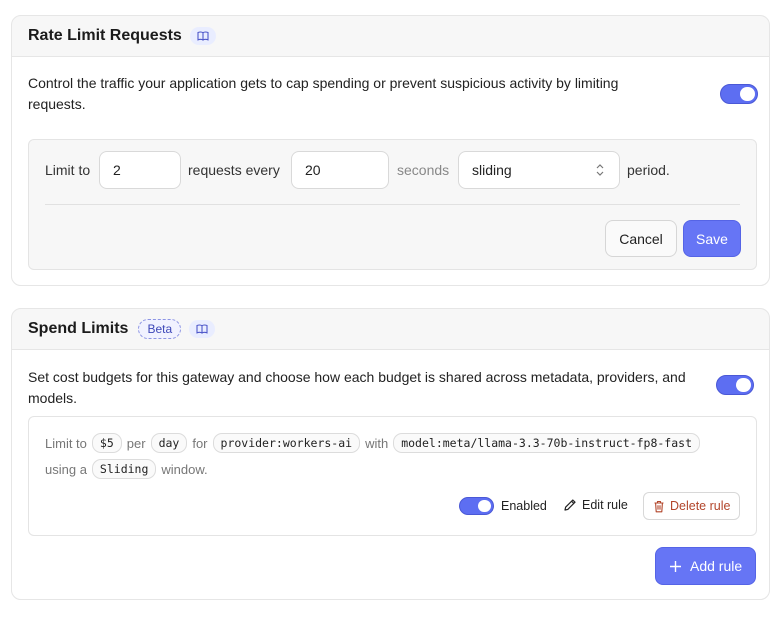 This screenshot has width=780, height=620. Describe the element at coordinates (605, 505) in the screenshot. I see `edit-rule-label: Edit rule` at that location.